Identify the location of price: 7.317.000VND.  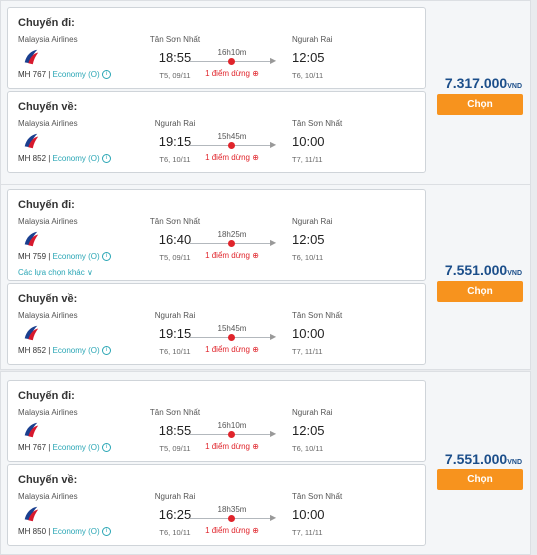
(483, 83).